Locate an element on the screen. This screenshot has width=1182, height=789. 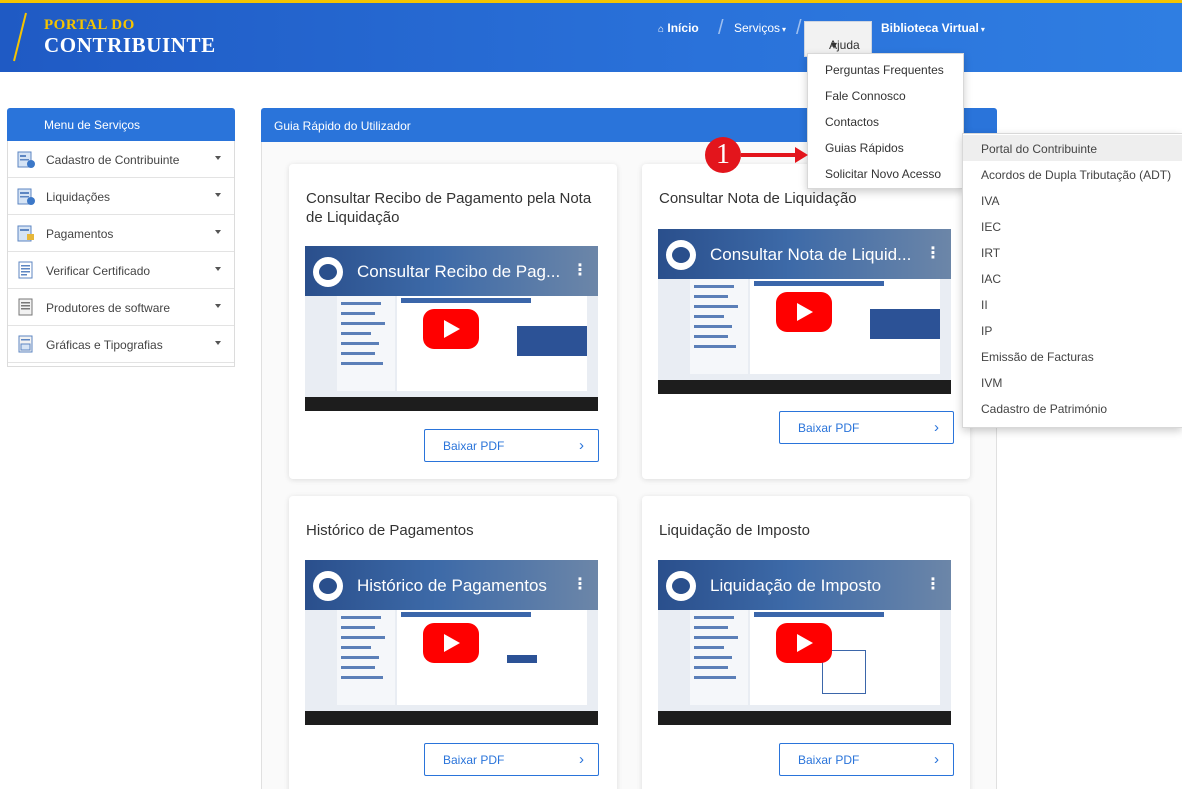
video-player: Consultar Nota de Liquid... ⋮ is located at coordinates (804, 311).